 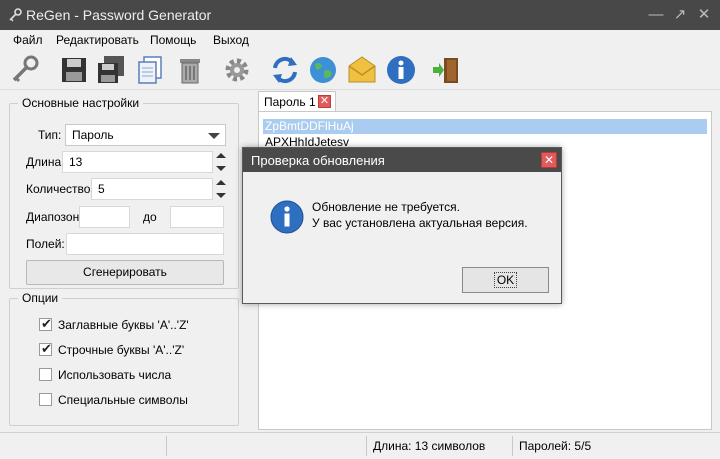 I want to click on dialog-title-bar: Проверка обновления ✕, so click(x=402, y=160).